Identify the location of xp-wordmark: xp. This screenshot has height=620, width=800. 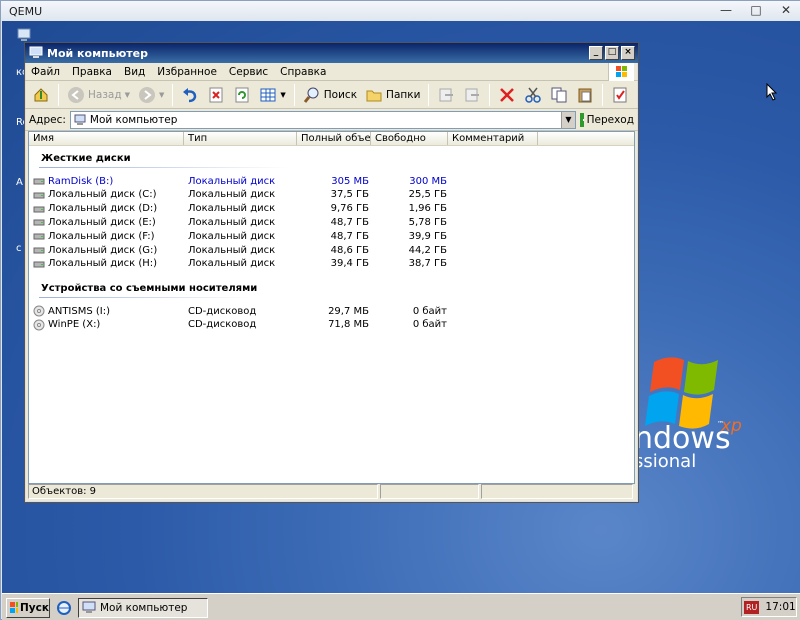
(731, 426).